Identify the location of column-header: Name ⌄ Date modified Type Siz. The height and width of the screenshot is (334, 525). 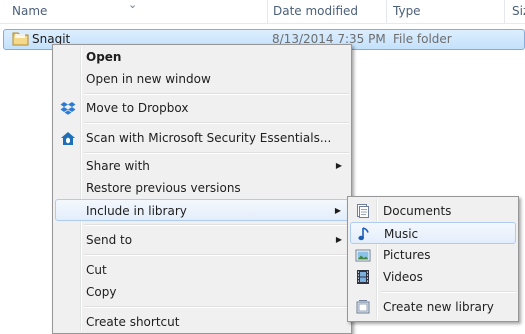
(262, 12).